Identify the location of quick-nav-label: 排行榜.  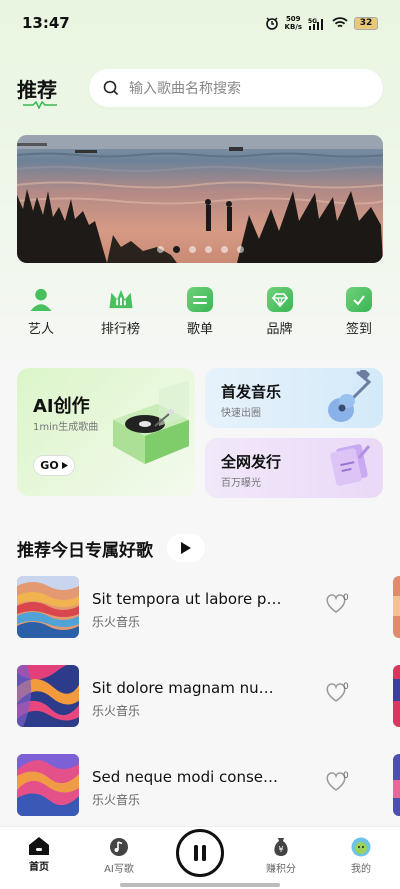
(120, 329).